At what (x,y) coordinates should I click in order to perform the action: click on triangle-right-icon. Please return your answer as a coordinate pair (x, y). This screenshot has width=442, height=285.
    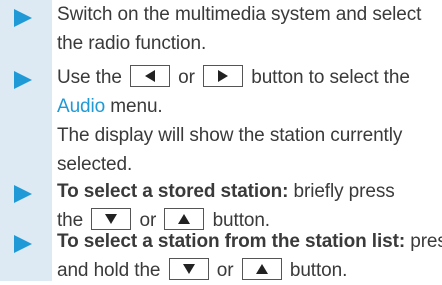
    Looking at the image, I should click on (223, 76).